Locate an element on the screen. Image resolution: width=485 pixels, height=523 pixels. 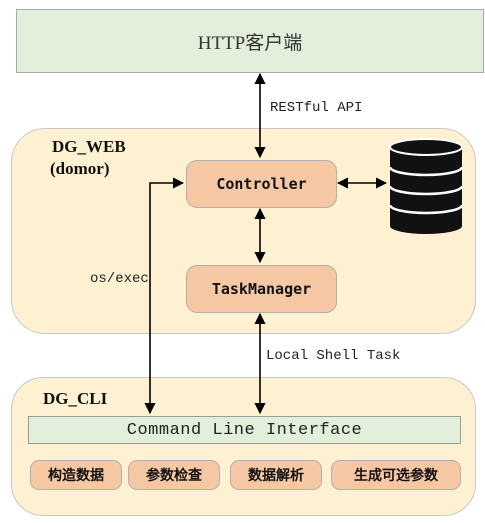
task-manager-label: TaskManager is located at coordinates (261, 289).